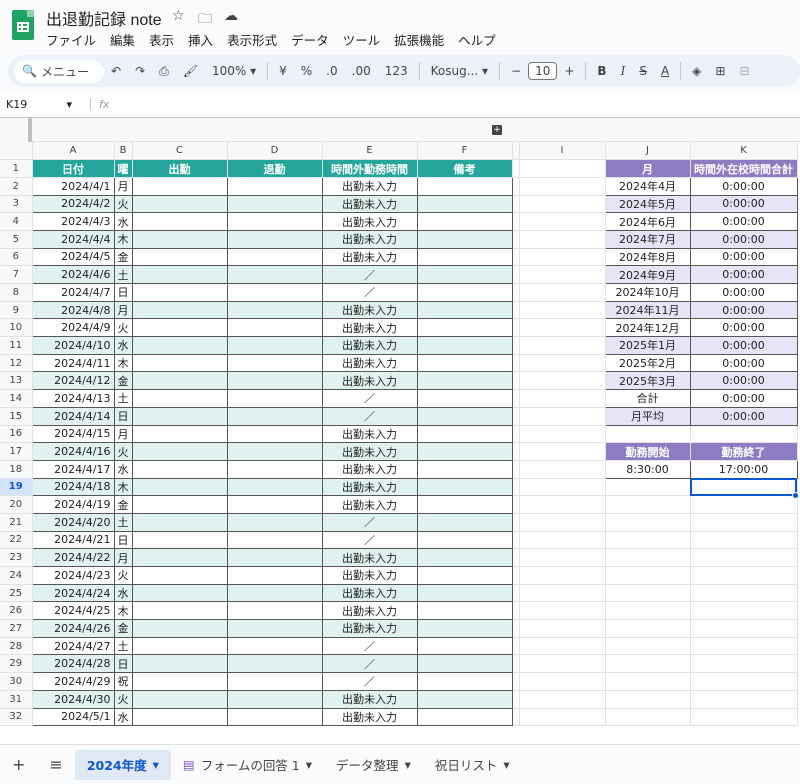  What do you see at coordinates (73, 221) in the screenshot?
I see `date-cell: 2024/4/3` at bounding box center [73, 221].